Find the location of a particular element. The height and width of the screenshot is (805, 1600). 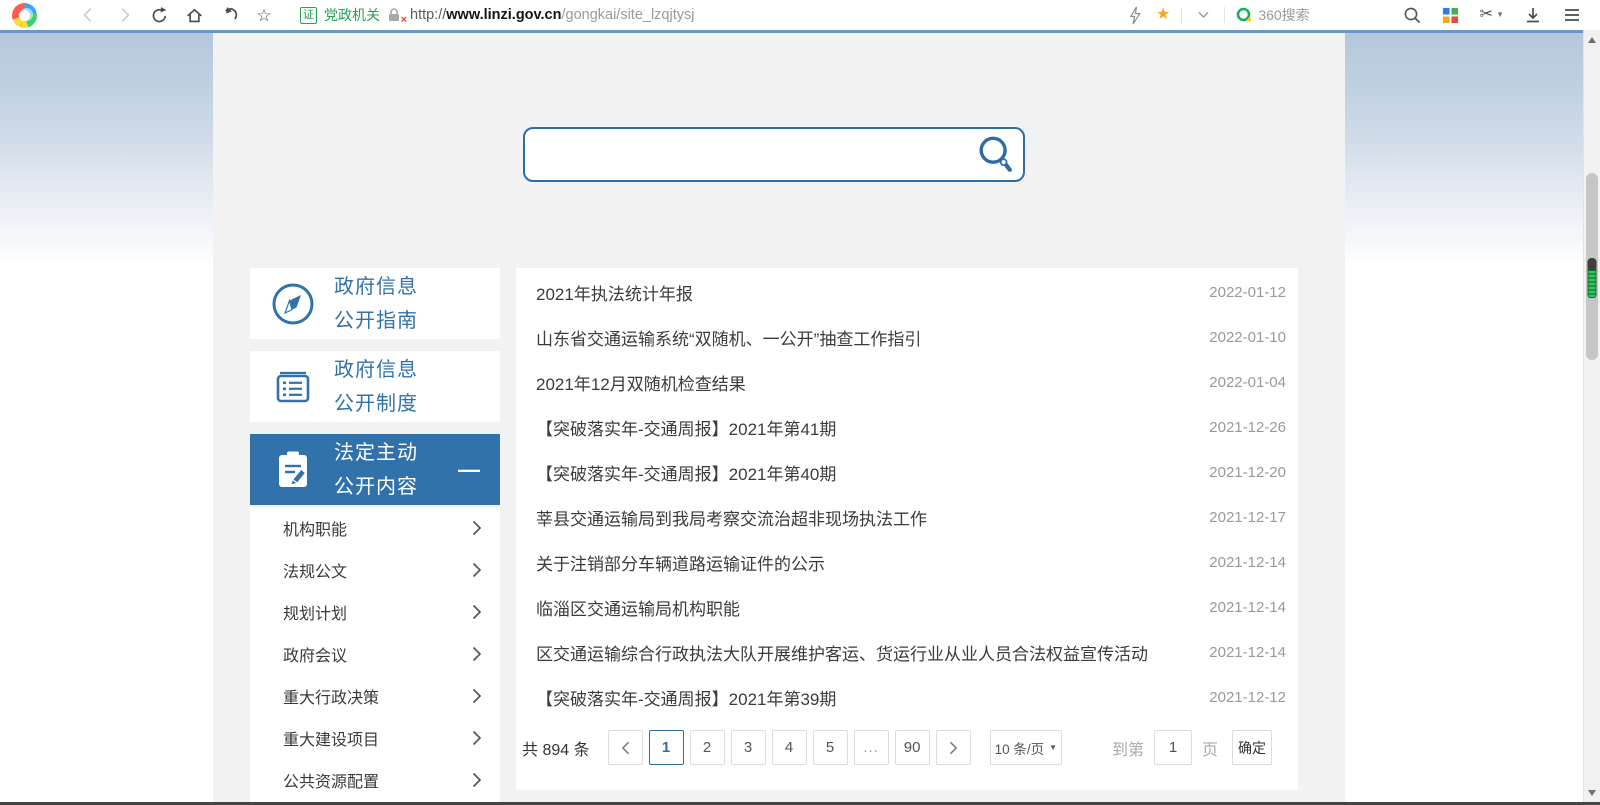

sidebar-menu-item: 法规公文 is located at coordinates (375, 570).